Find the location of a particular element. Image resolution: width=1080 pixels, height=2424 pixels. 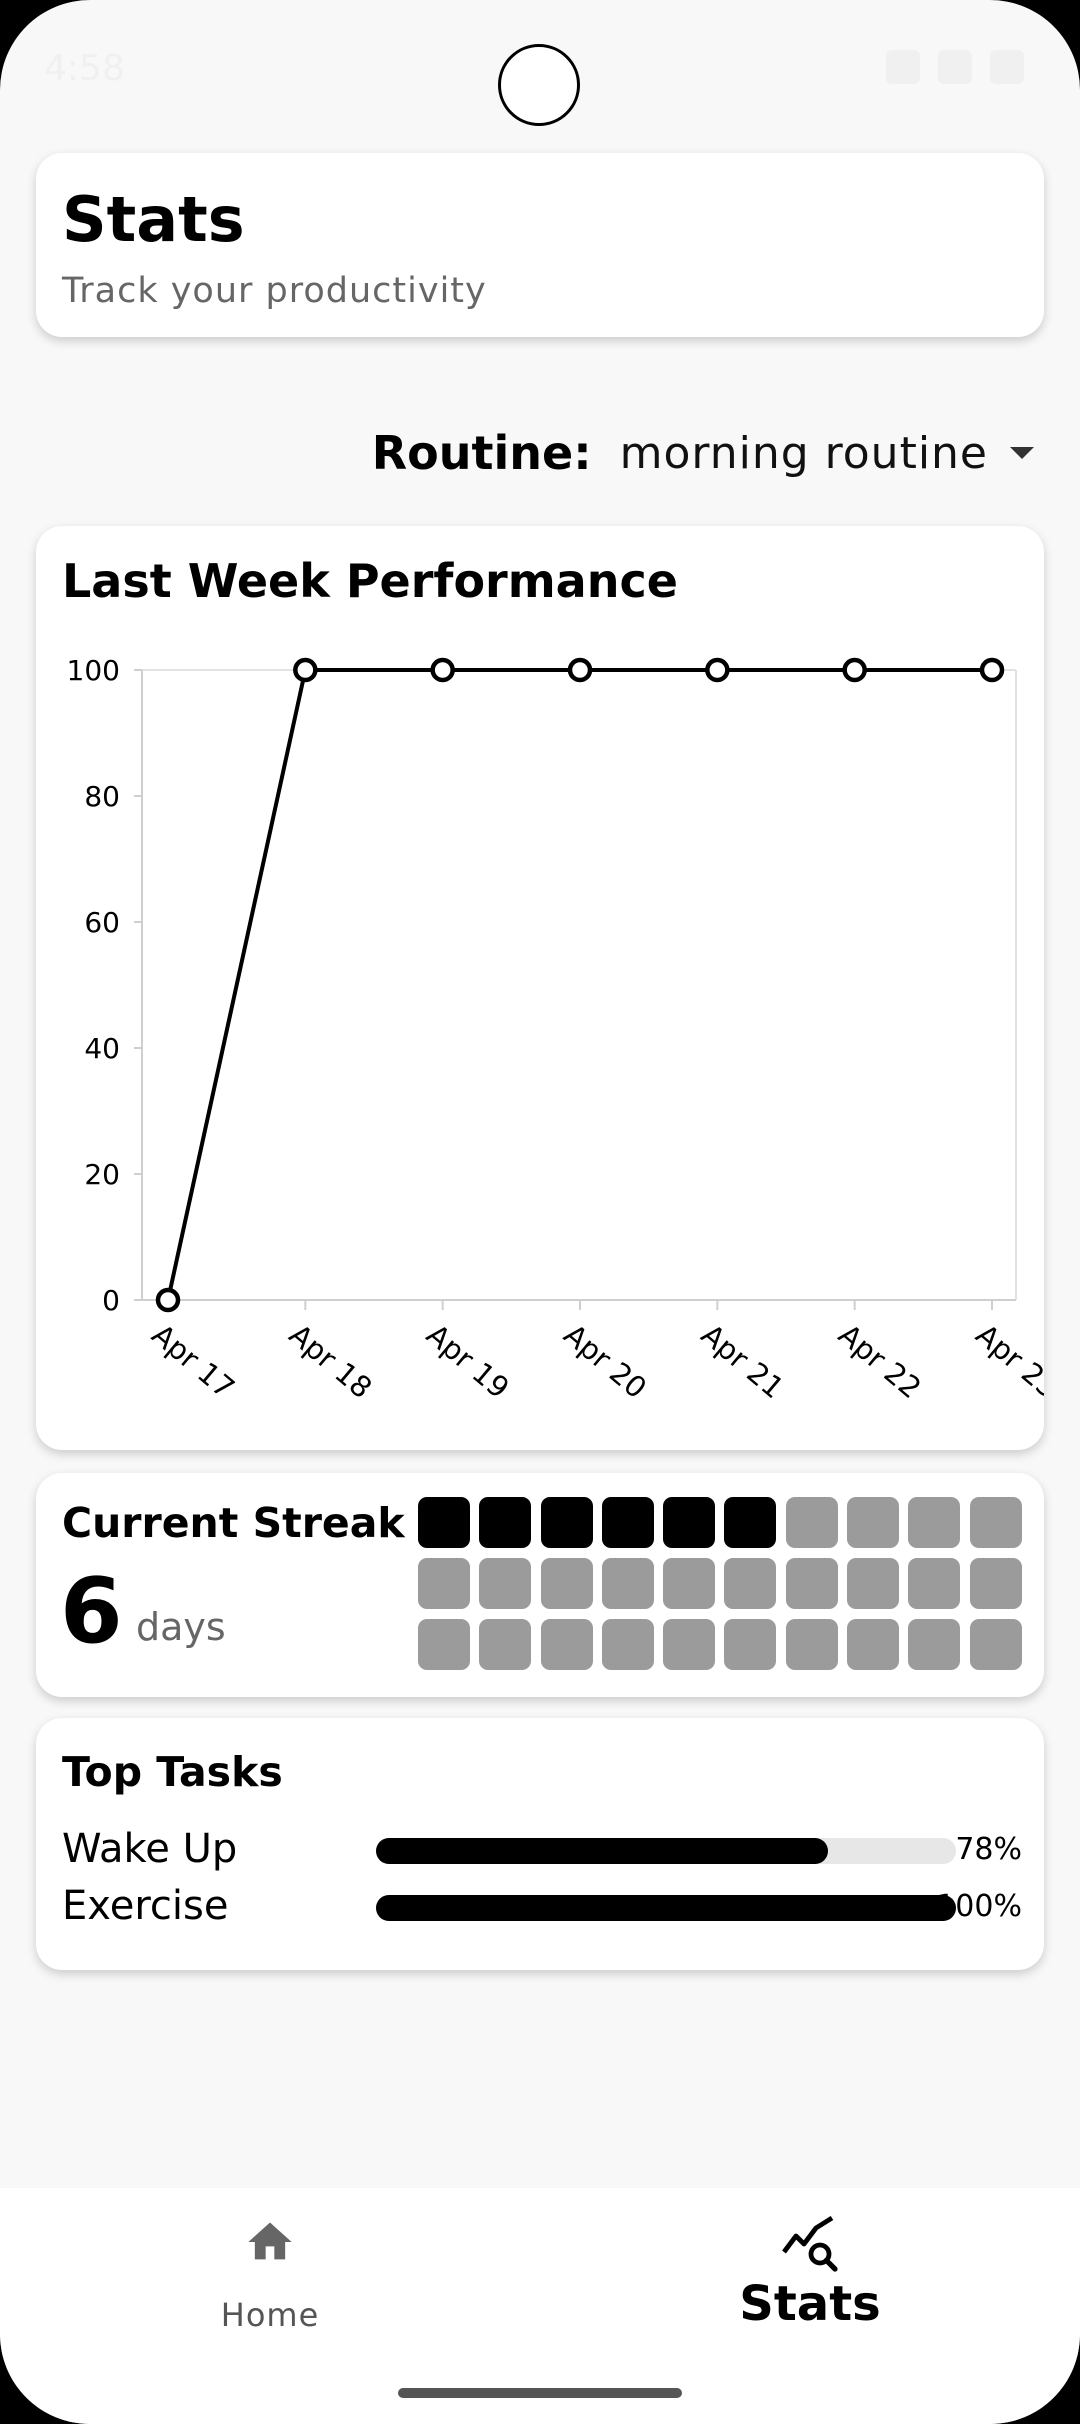

task-percent: 78% is located at coordinates (988, 1849).